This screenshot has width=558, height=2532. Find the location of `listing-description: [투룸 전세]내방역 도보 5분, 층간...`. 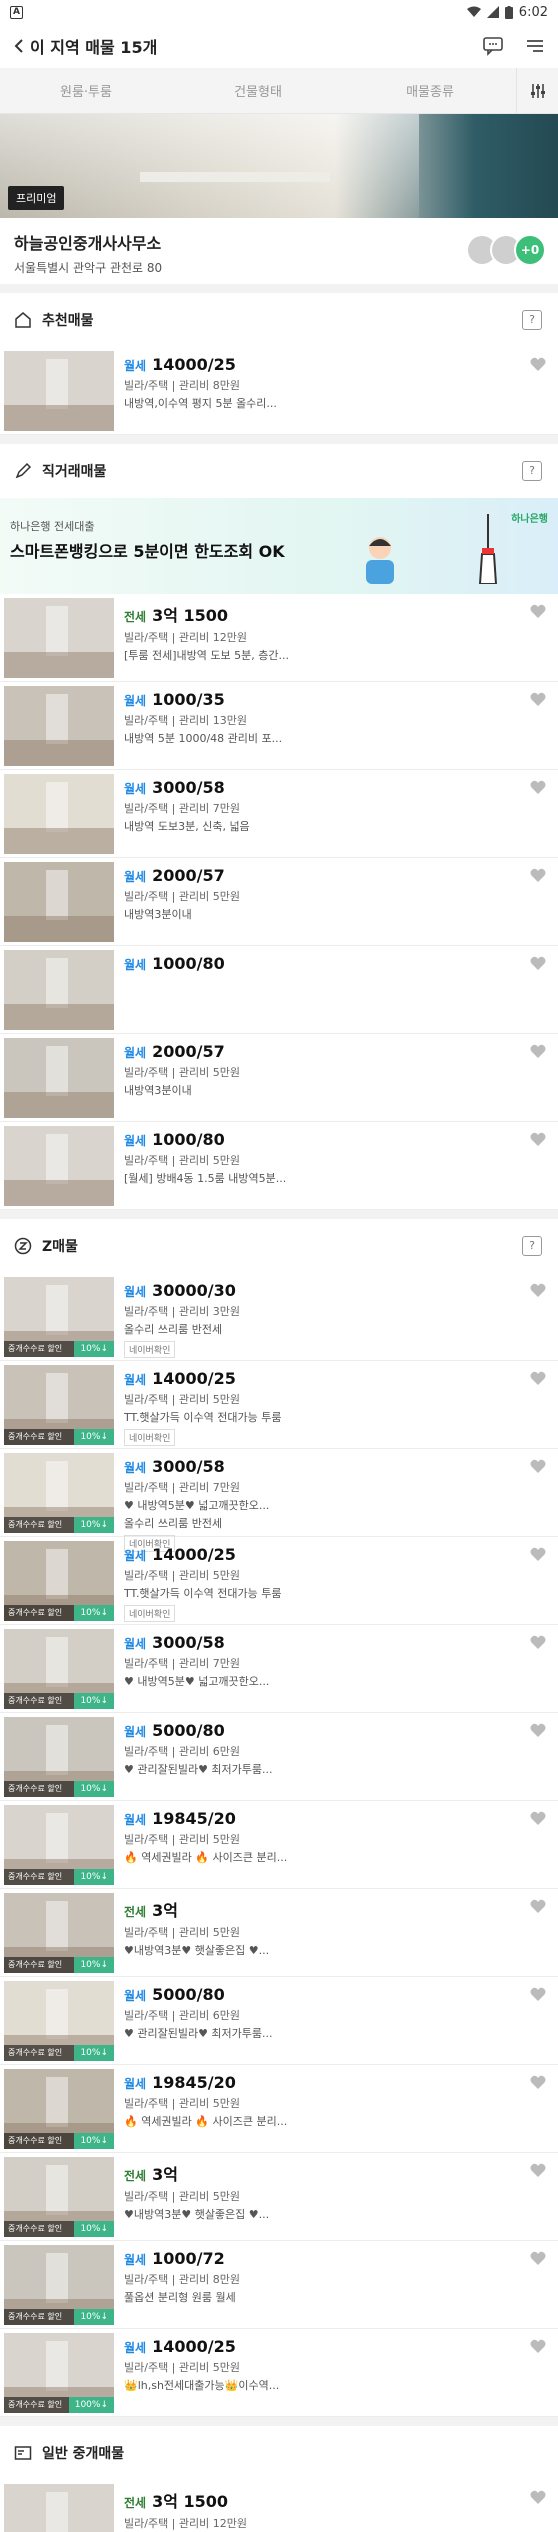

listing-description: [투룸 전세]내방역 도보 5분, 층간... is located at coordinates (206, 655).